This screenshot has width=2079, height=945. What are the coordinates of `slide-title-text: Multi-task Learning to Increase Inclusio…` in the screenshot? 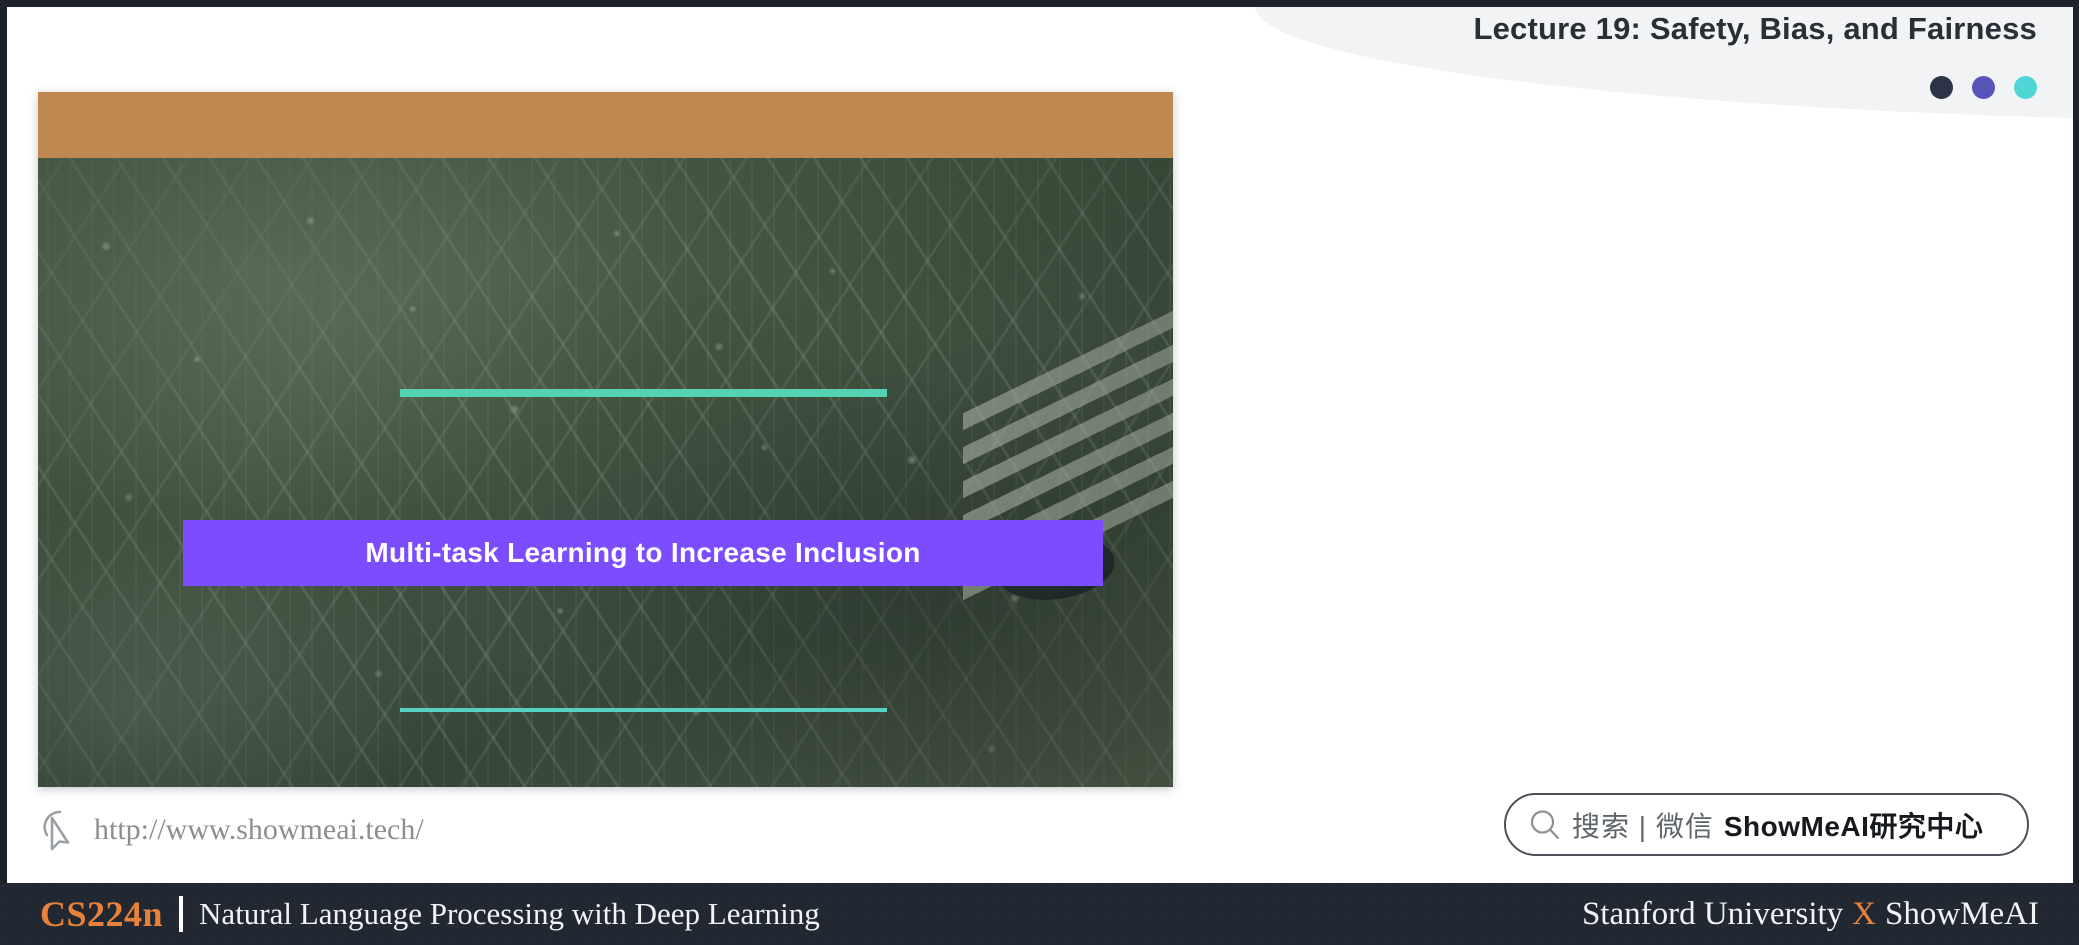 It's located at (643, 552).